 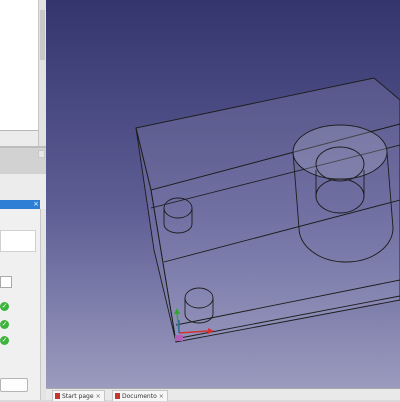 I want to click on task-panel-close-icon: ×, so click(x=36, y=204).